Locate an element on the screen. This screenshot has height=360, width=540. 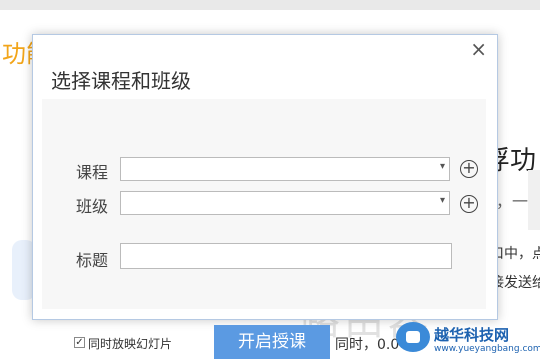
add-course-button: + is located at coordinates (469, 169).